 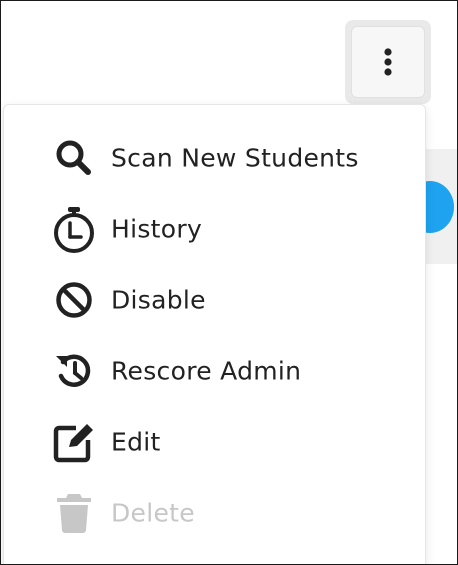 I want to click on more-options-button, so click(x=388, y=62).